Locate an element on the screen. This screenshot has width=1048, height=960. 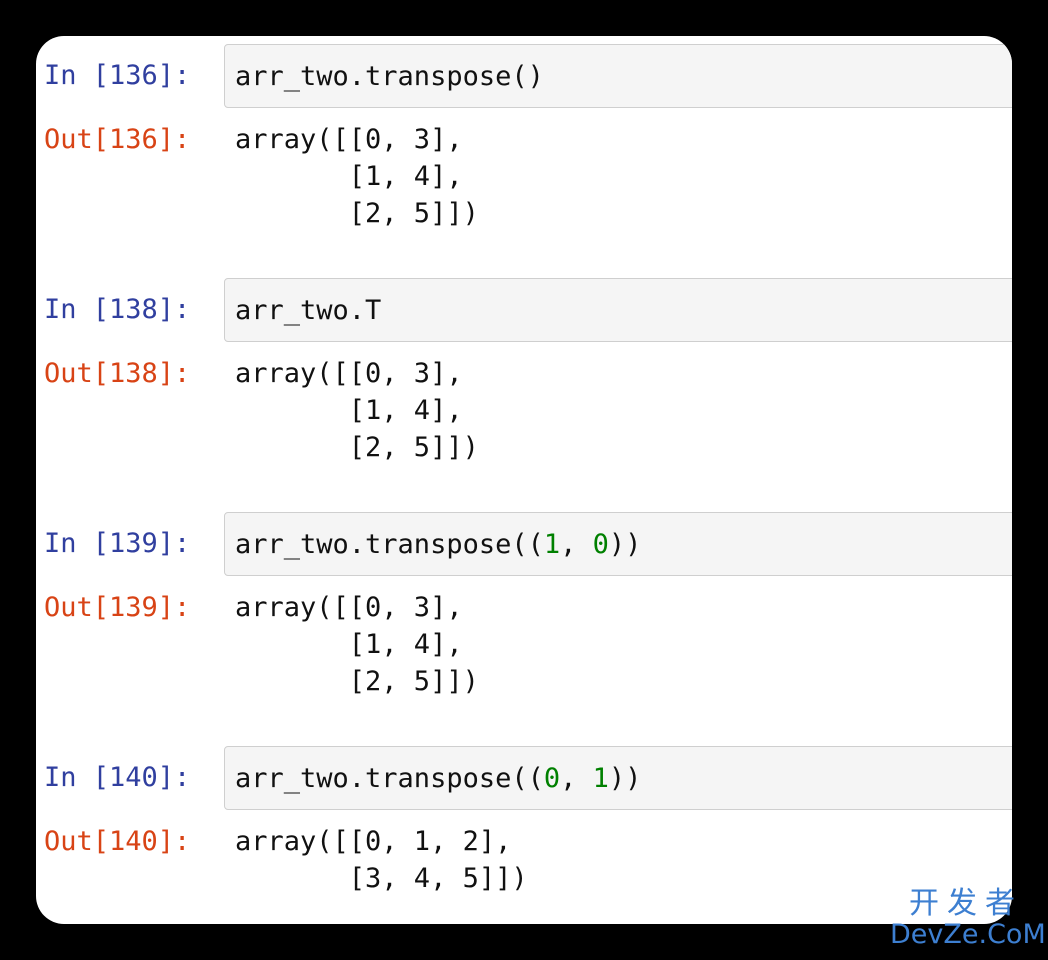
watermark-text-cn: 开发者 is located at coordinates (966, 903).